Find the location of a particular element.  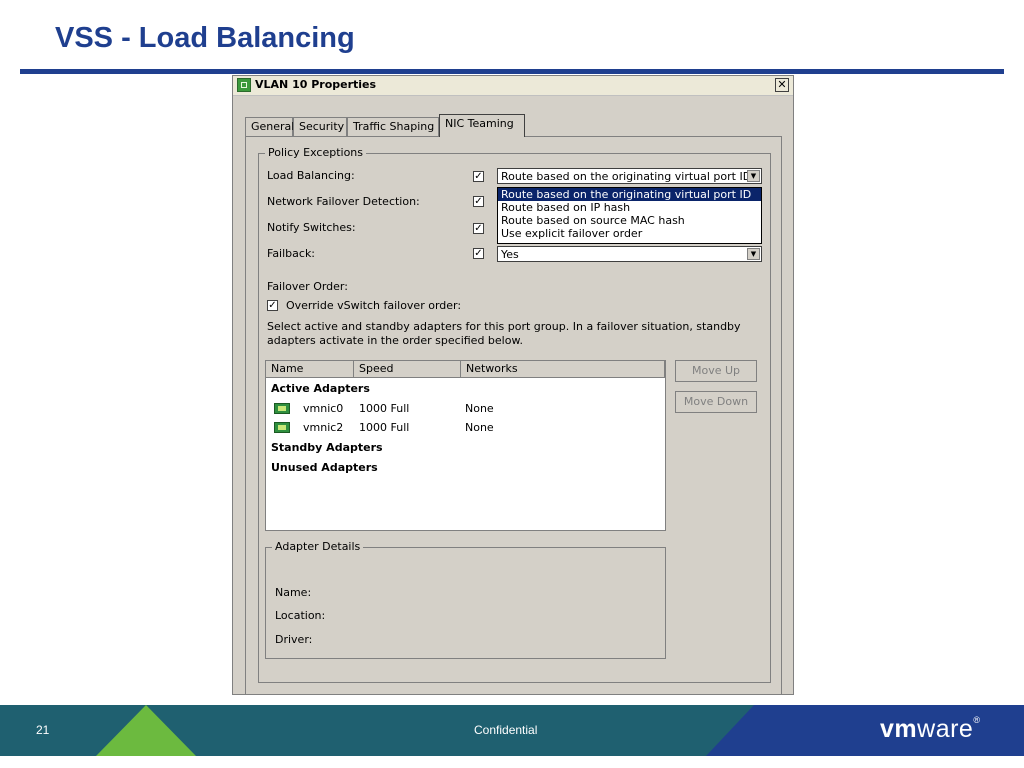

page-number: 21 is located at coordinates (43, 730).